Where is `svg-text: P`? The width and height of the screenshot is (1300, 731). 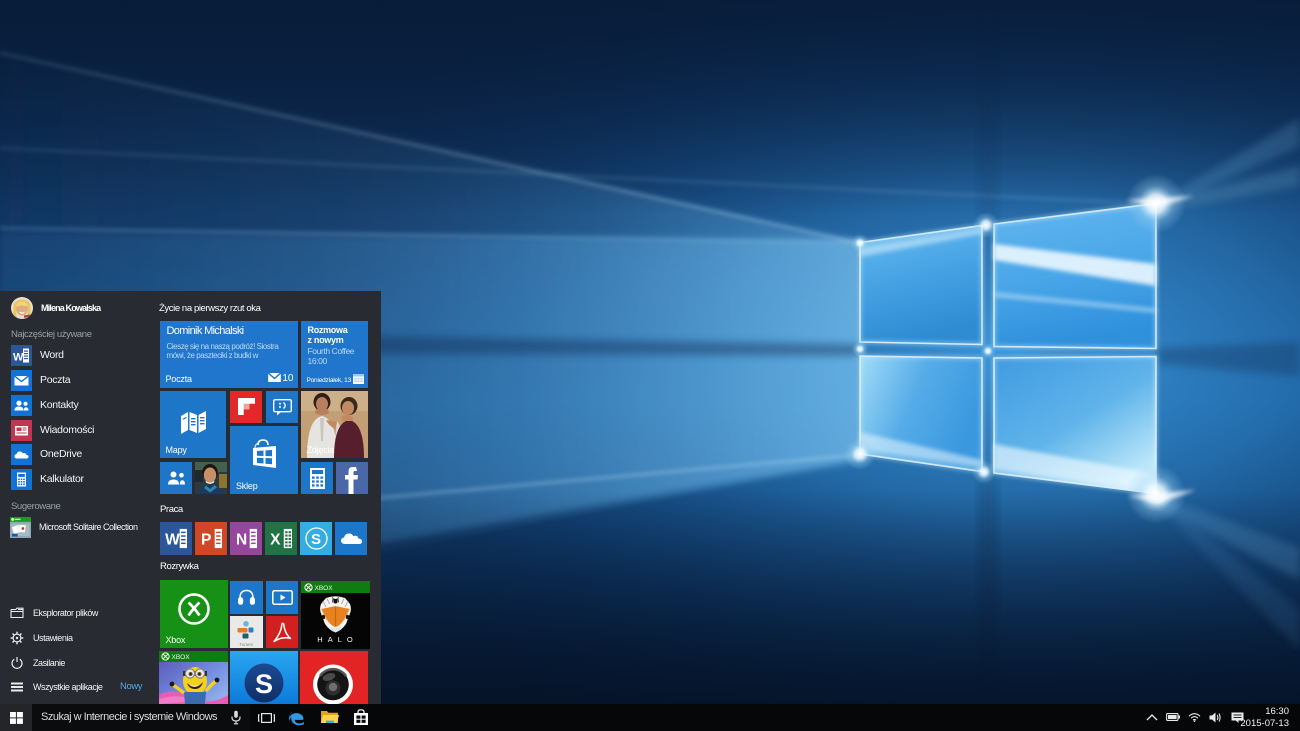 svg-text: P is located at coordinates (206, 539).